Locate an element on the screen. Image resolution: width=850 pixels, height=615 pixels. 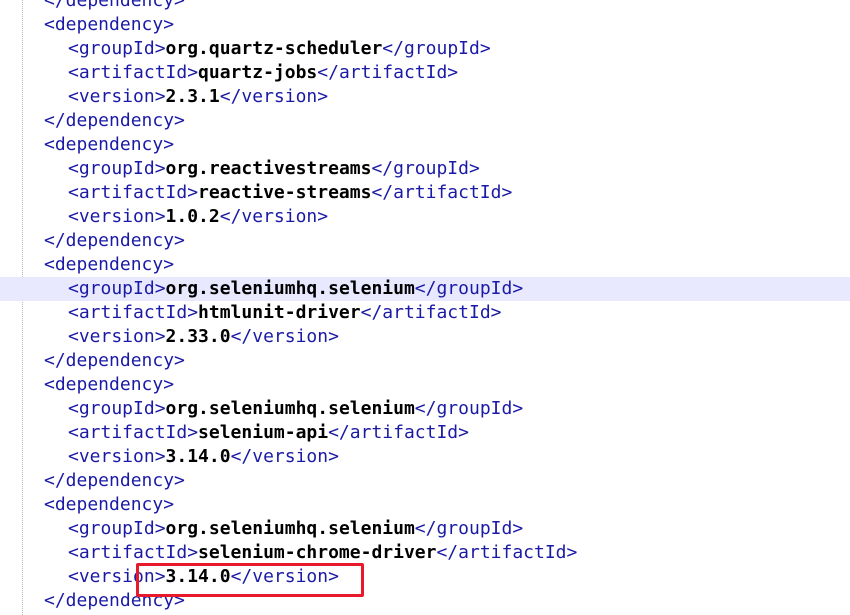
code-line: <version>1.0.2</version> is located at coordinates (425, 217).